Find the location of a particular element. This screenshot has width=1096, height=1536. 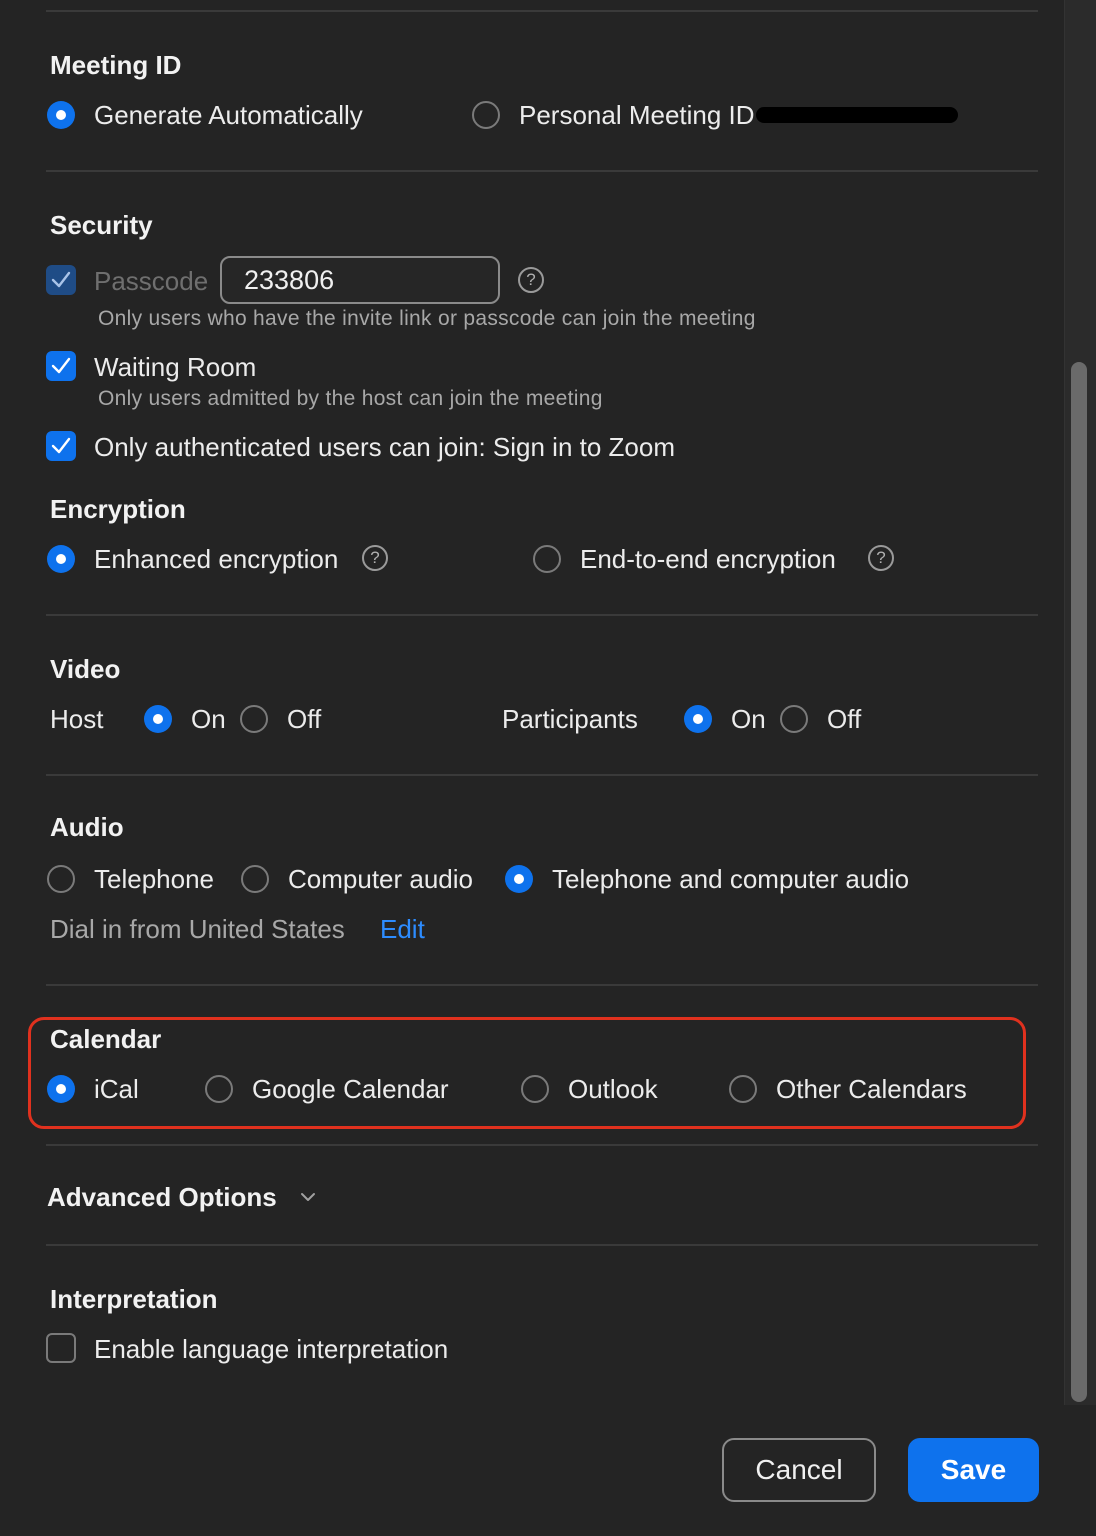

passcode-help-icon: ? is located at coordinates (531, 280).